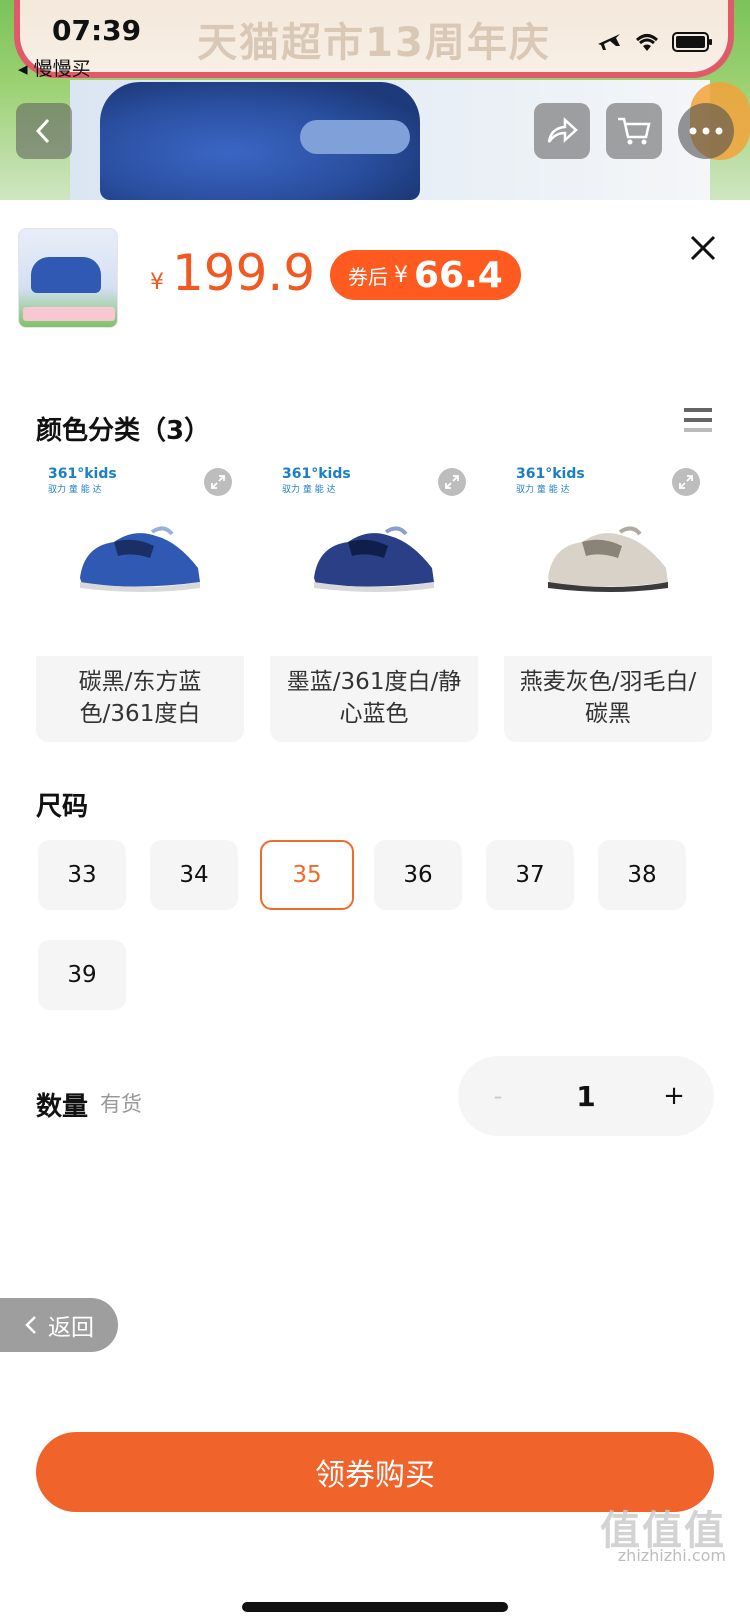 This screenshot has height=1624, width=750. Describe the element at coordinates (458, 275) in the screenshot. I see `coupon-amount: 66.4` at that location.